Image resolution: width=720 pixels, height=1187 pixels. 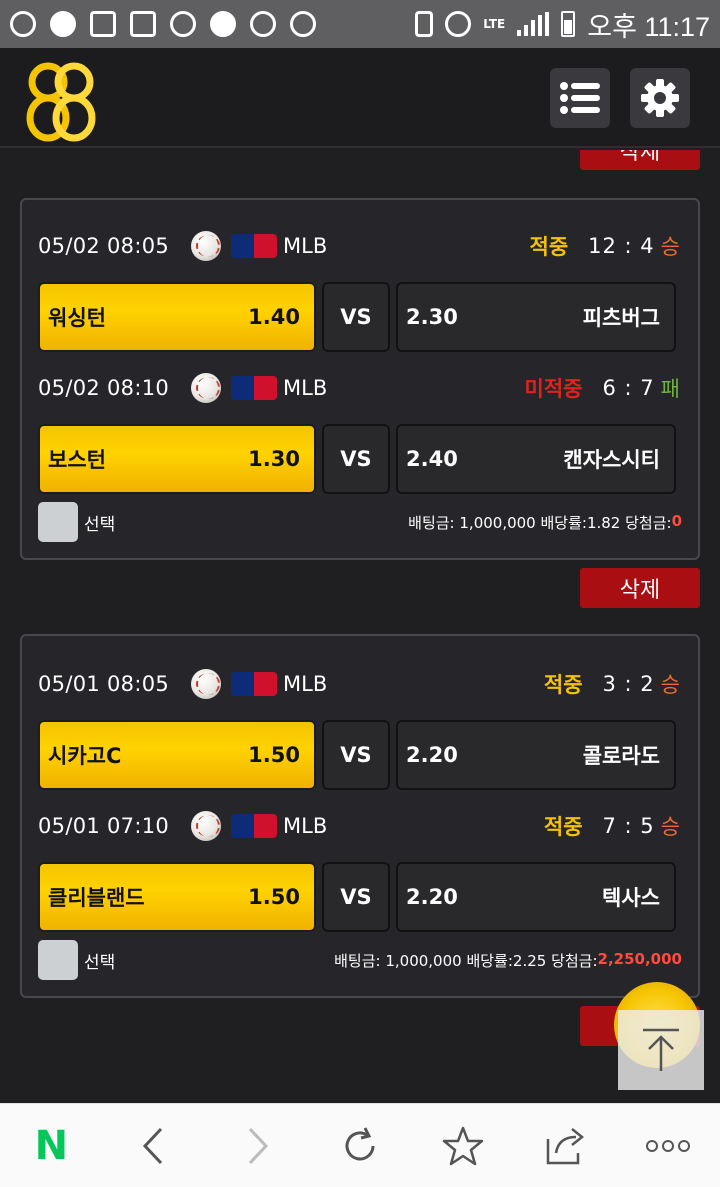 I want to click on forward-button, so click(x=257, y=1146).